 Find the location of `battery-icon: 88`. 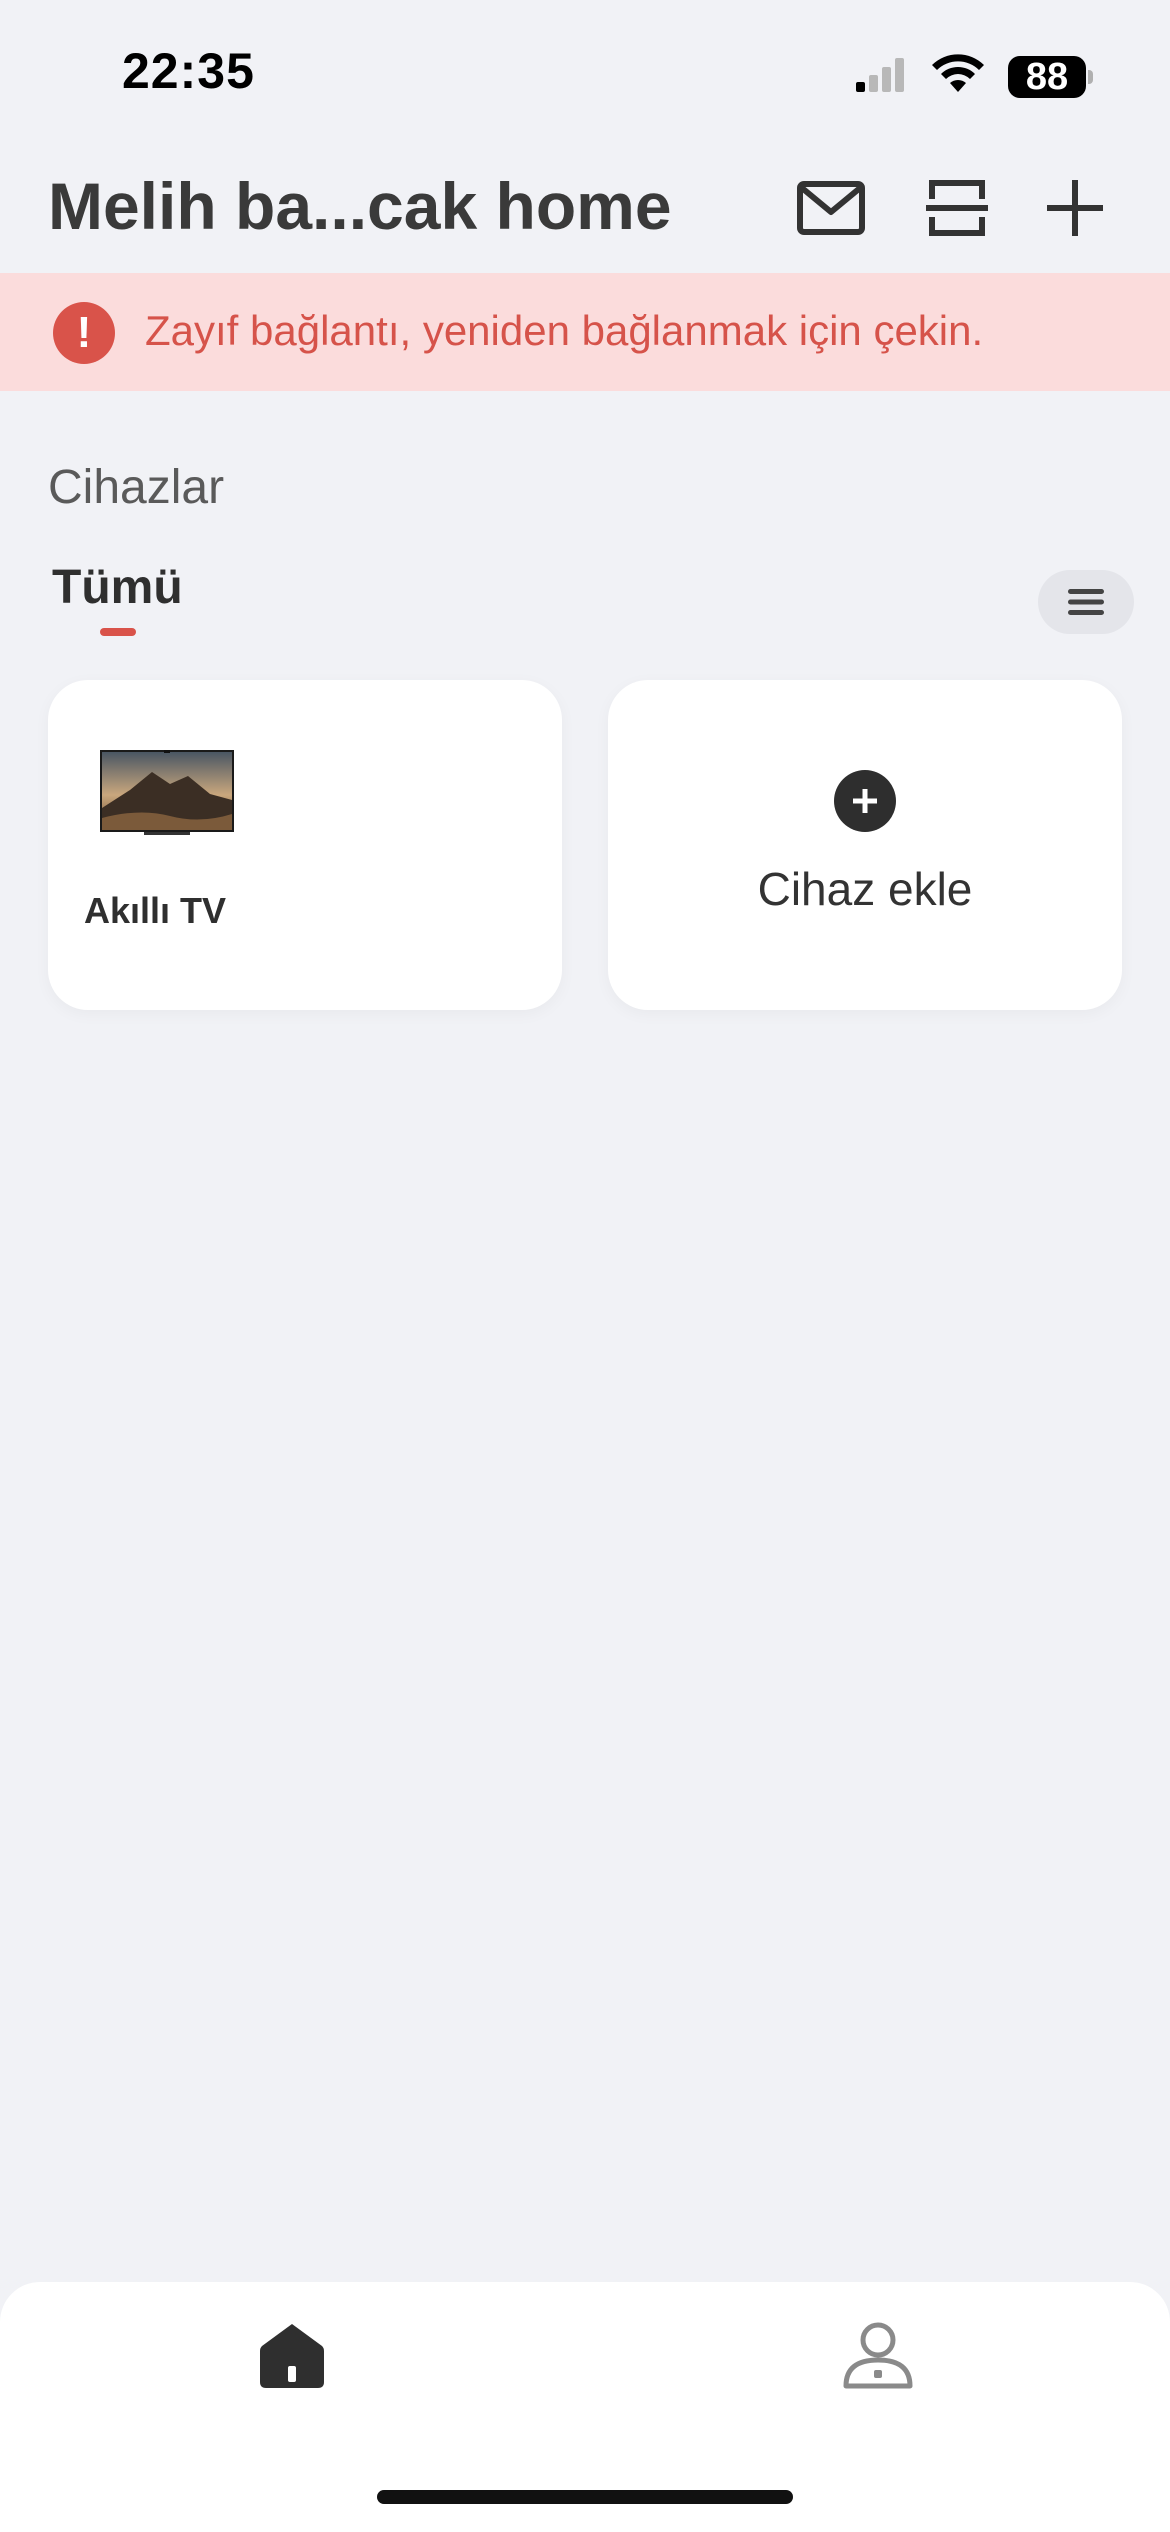

battery-icon: 88 is located at coordinates (1047, 77).